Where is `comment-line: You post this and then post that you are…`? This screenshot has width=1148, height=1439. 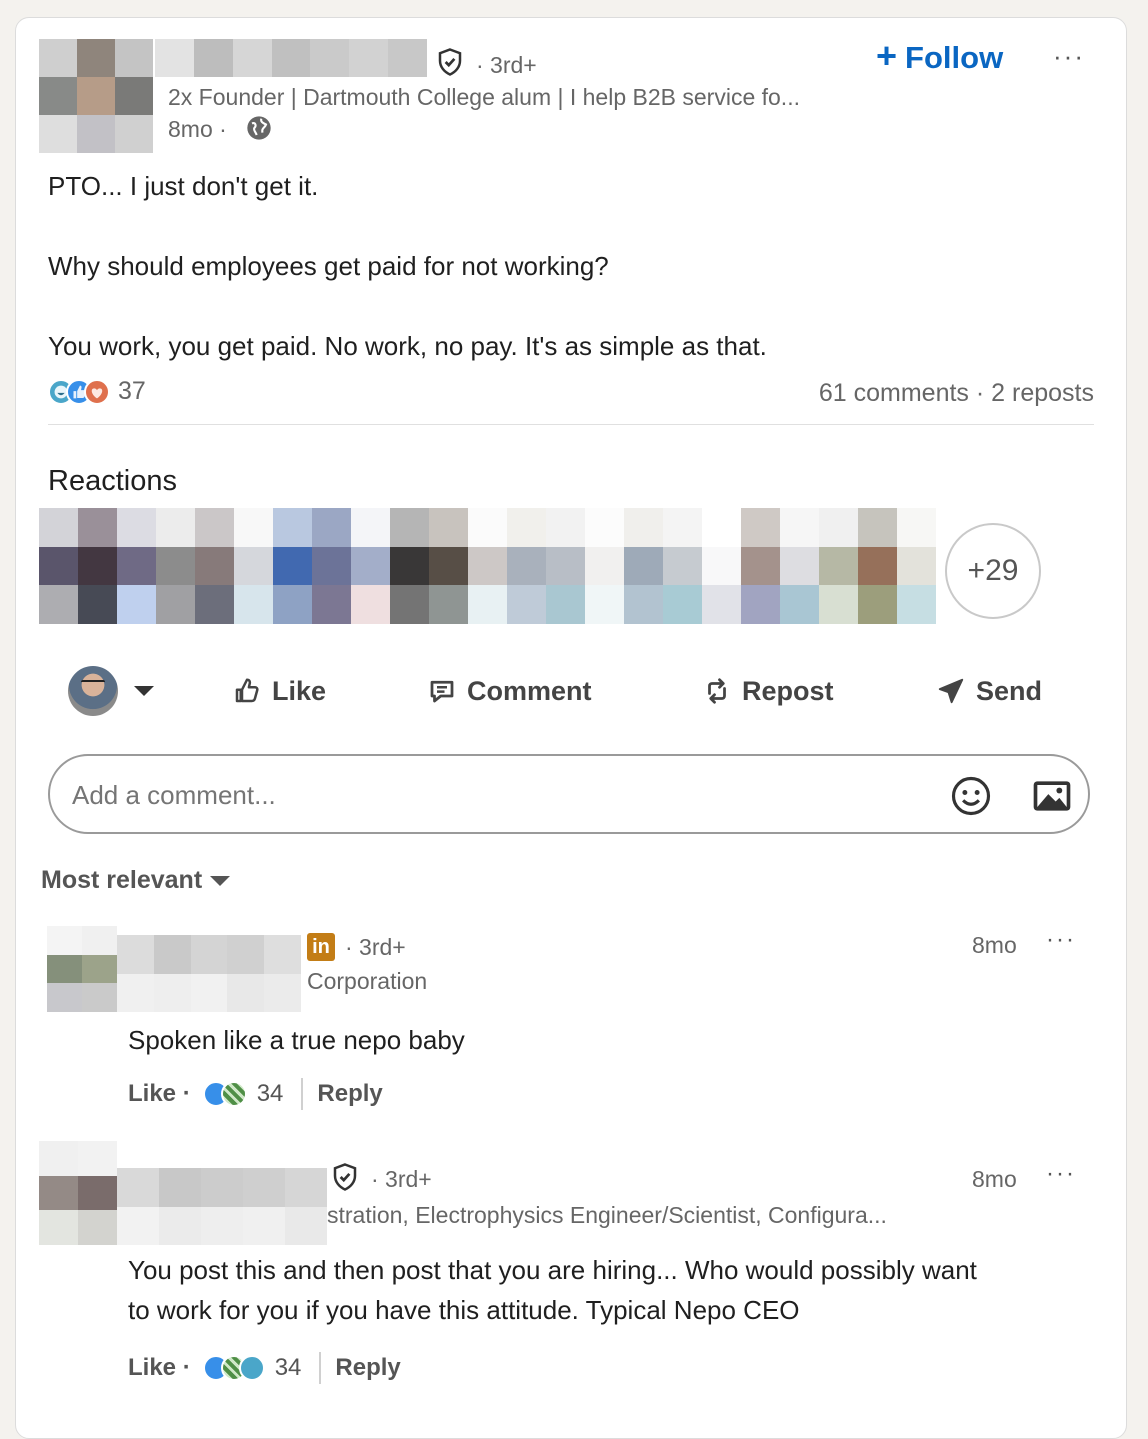 comment-line: You post this and then post that you are… is located at coordinates (552, 1270).